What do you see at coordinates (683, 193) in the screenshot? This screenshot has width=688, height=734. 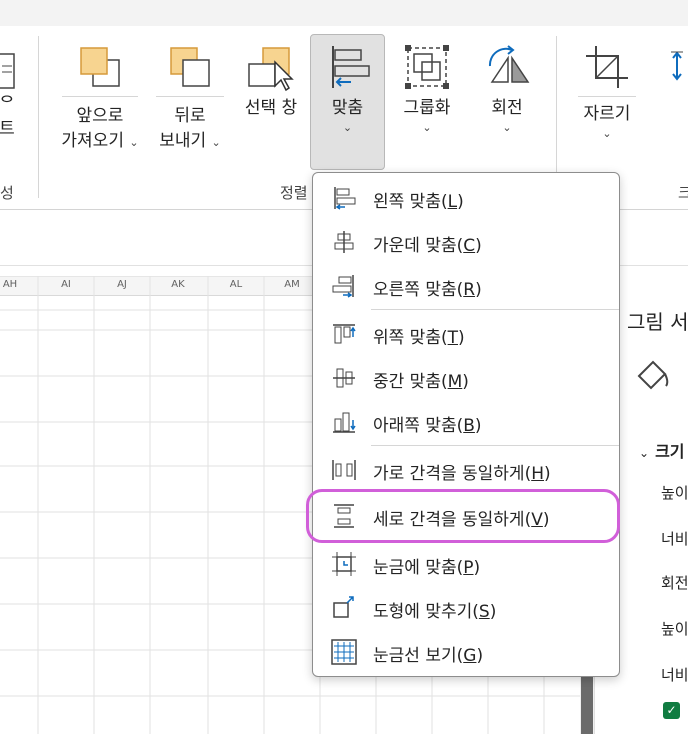 I see `group-label-right: 크` at bounding box center [683, 193].